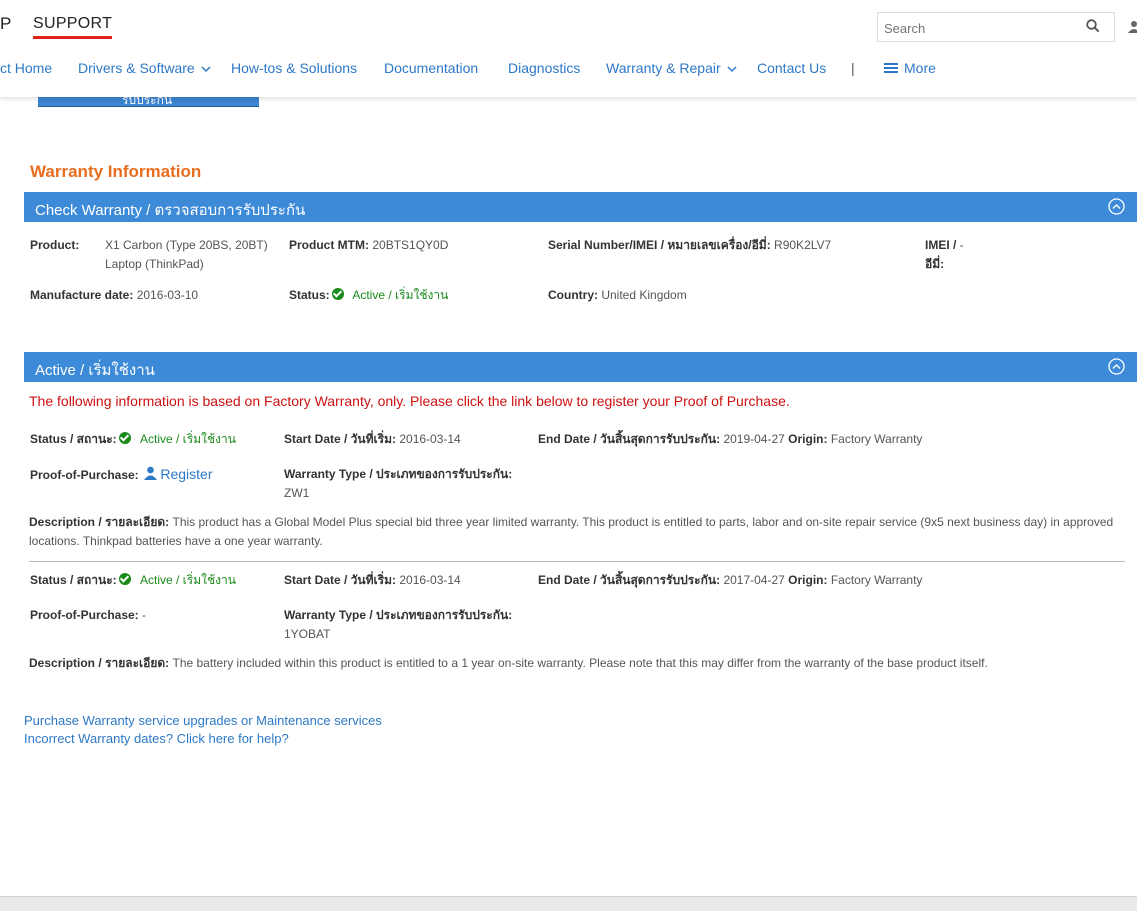 The width and height of the screenshot is (1137, 911). I want to click on active-title: Active / เริ่มใช้งาน, so click(95, 370).